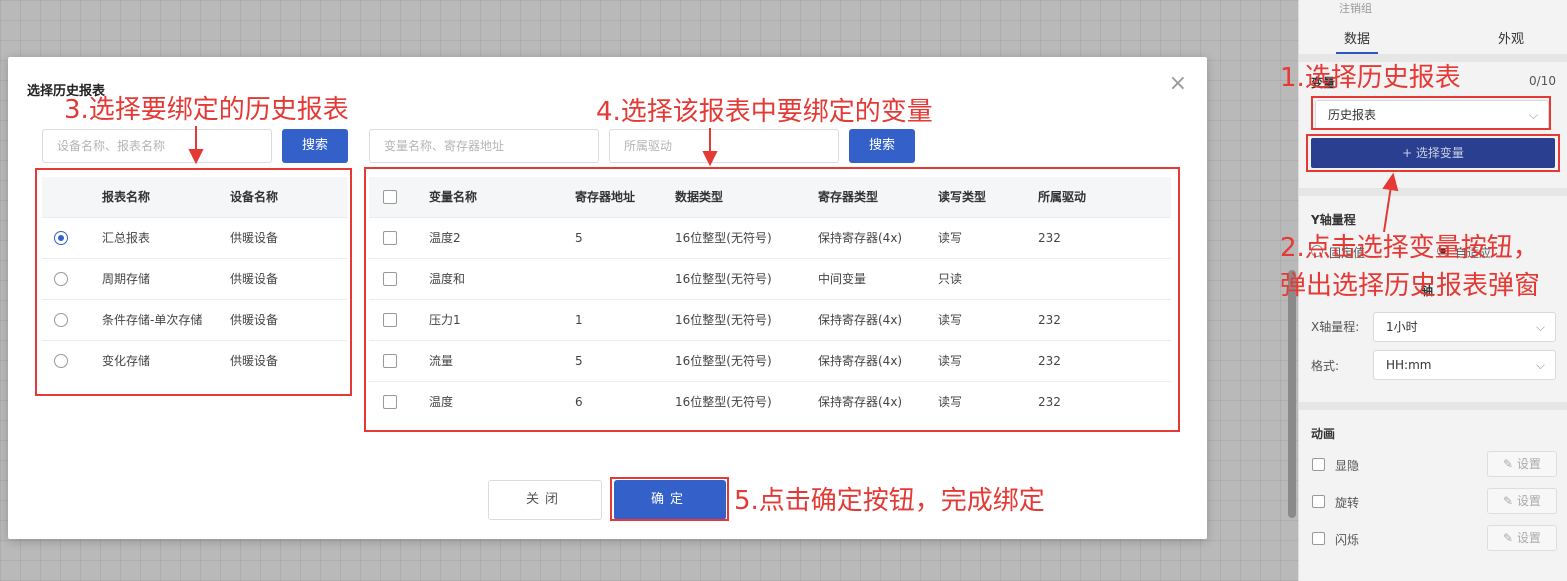  I want to click on format-value: HH:mm, so click(1409, 365).